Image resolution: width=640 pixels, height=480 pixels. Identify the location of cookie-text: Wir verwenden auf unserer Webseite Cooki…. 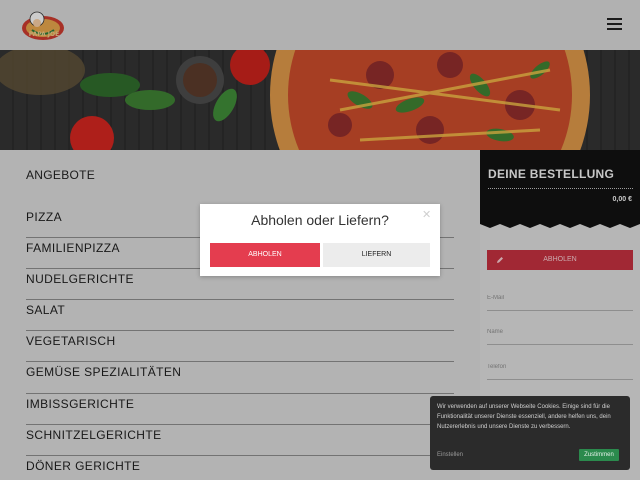
(524, 417).